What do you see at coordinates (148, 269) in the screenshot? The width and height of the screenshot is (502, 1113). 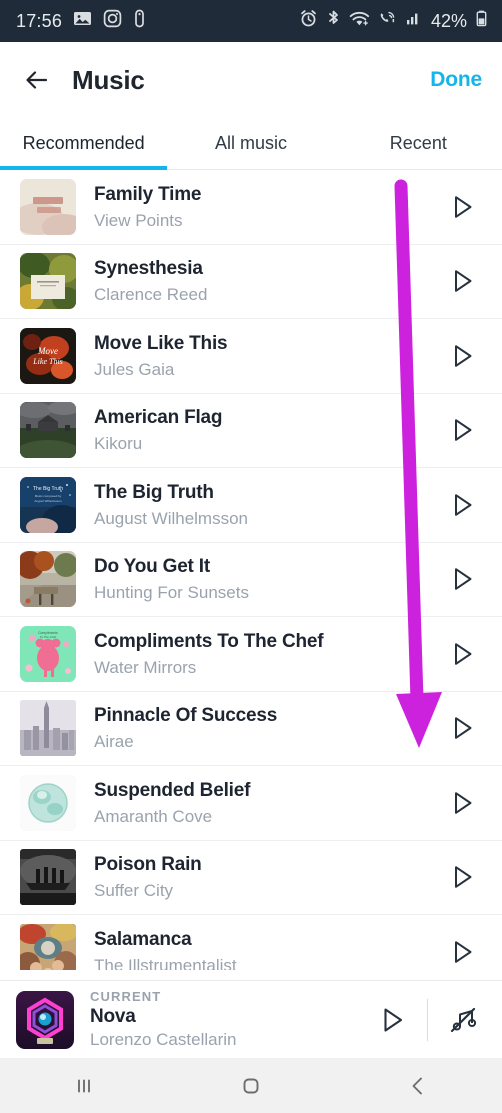 I see `song-title: Synesthesia` at bounding box center [148, 269].